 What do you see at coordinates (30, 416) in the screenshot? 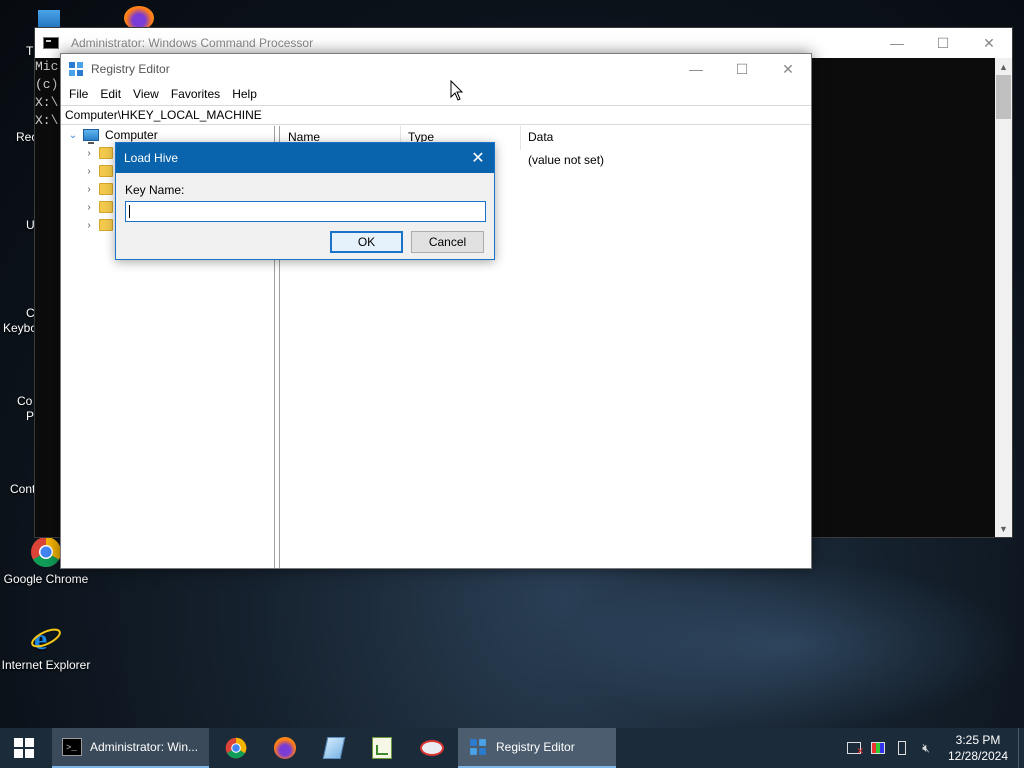
I see `desktop-label-fragment: P` at bounding box center [30, 416].